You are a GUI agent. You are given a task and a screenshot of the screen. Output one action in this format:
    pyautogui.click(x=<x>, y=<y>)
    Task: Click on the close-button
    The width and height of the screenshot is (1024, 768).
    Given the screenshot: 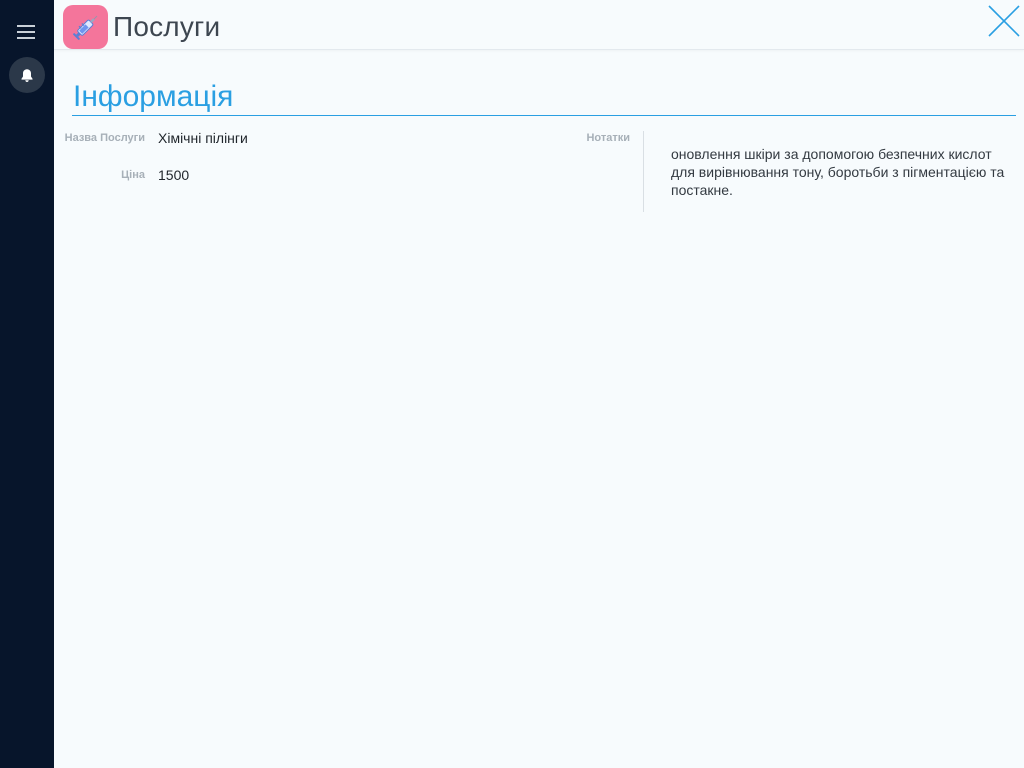 What is the action you would take?
    pyautogui.click(x=1004, y=21)
    